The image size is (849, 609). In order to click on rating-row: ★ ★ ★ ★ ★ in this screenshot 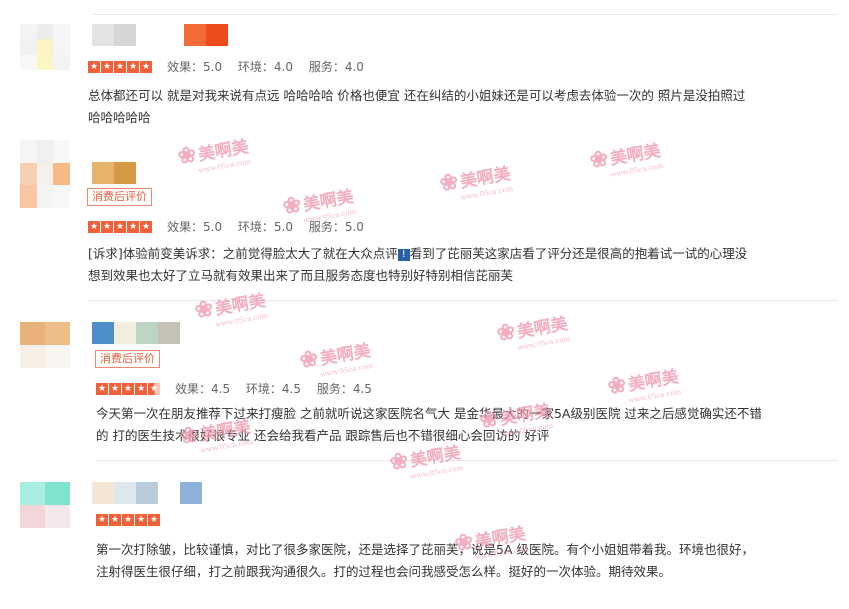, I will do `click(135, 520)`.